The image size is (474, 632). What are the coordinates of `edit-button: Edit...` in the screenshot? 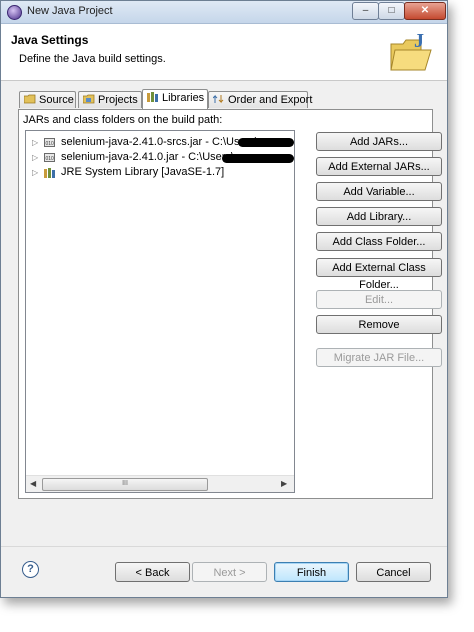 It's located at (379, 299).